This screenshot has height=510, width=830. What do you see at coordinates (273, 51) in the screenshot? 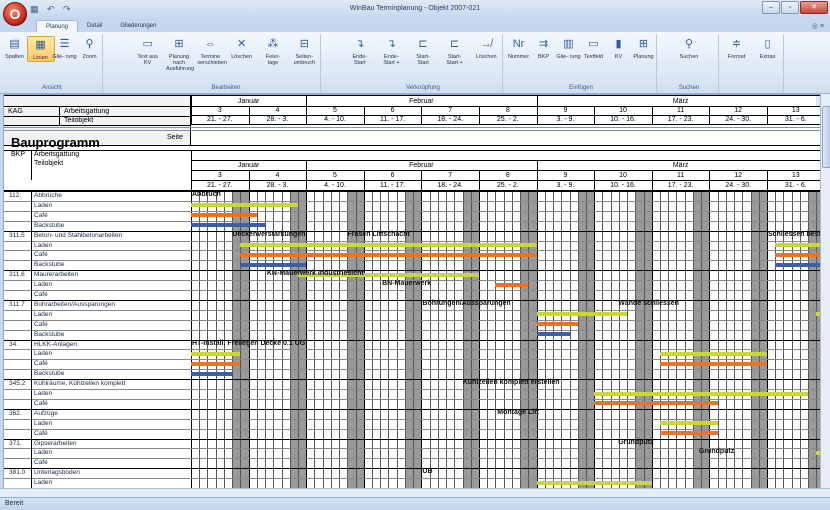
I see `holiday-button: ⁂ Feier- tage` at bounding box center [273, 51].